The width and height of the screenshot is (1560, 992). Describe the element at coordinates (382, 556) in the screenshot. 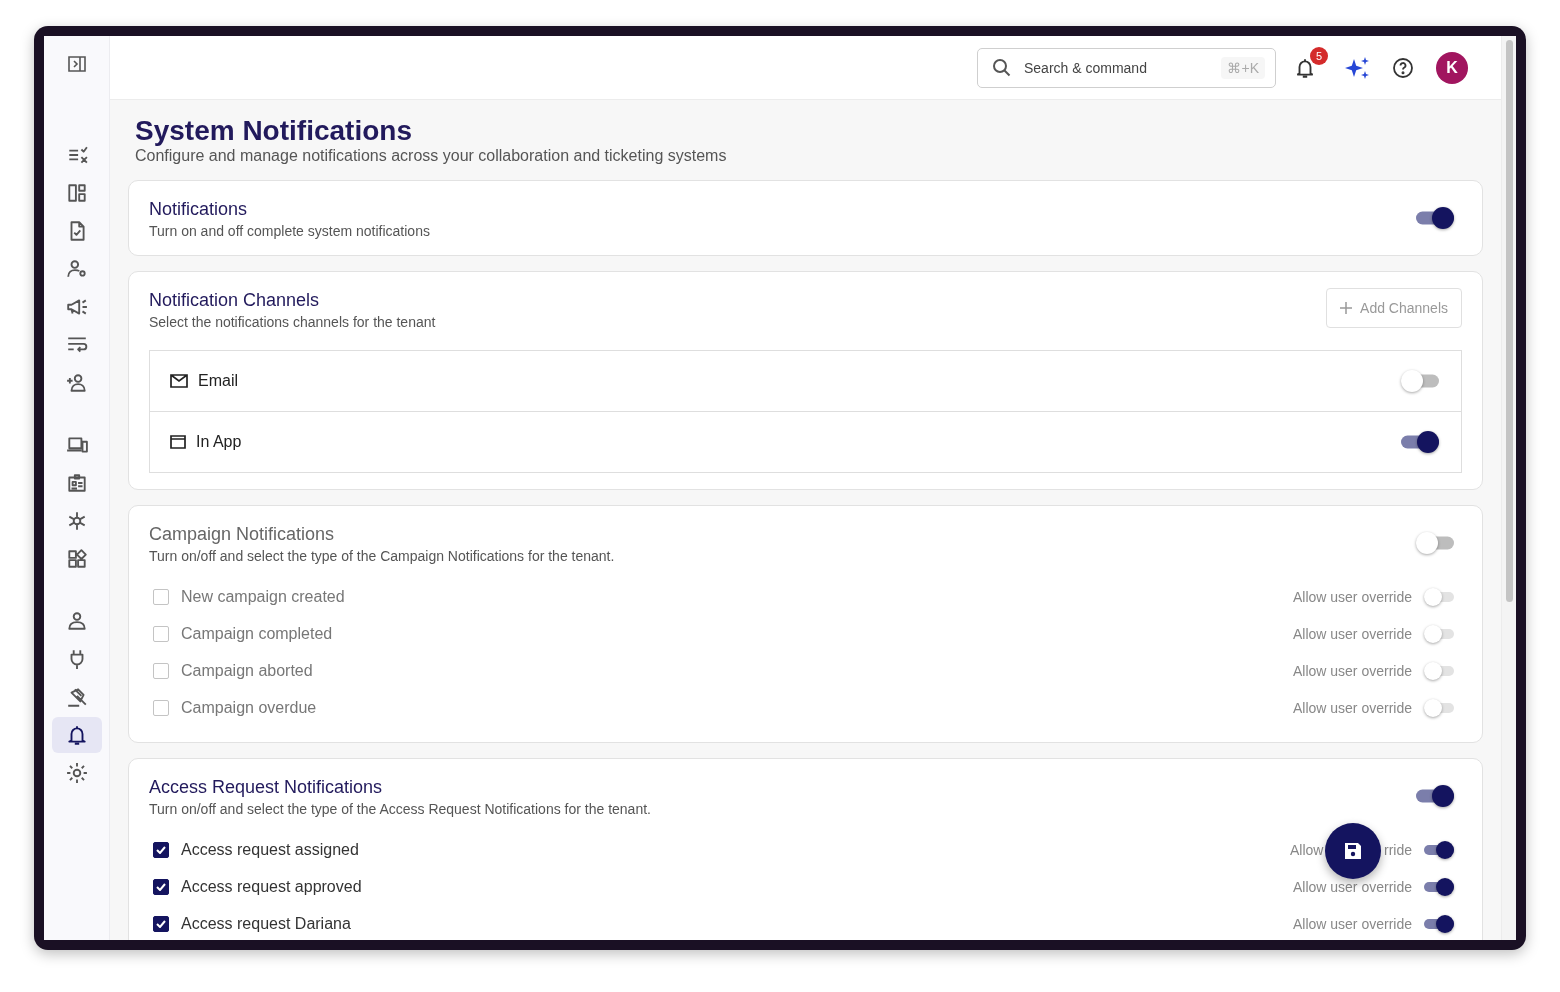

I see `card-description: Turn on/off and select the type of the Campaign Notifications for the tenant.` at that location.